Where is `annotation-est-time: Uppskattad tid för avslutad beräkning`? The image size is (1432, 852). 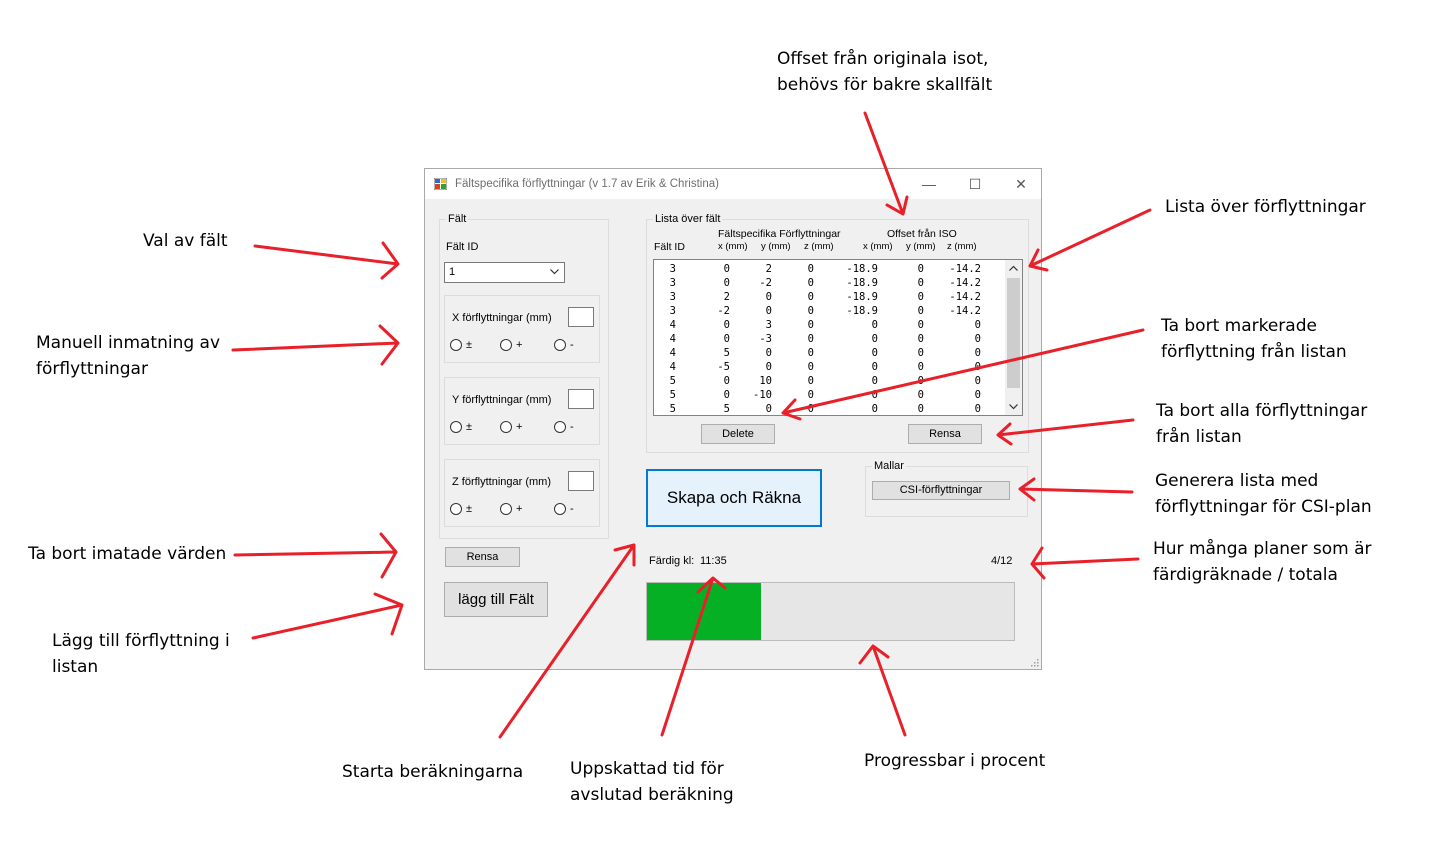
annotation-est-time: Uppskattad tid för avslutad beräkning is located at coordinates (652, 782).